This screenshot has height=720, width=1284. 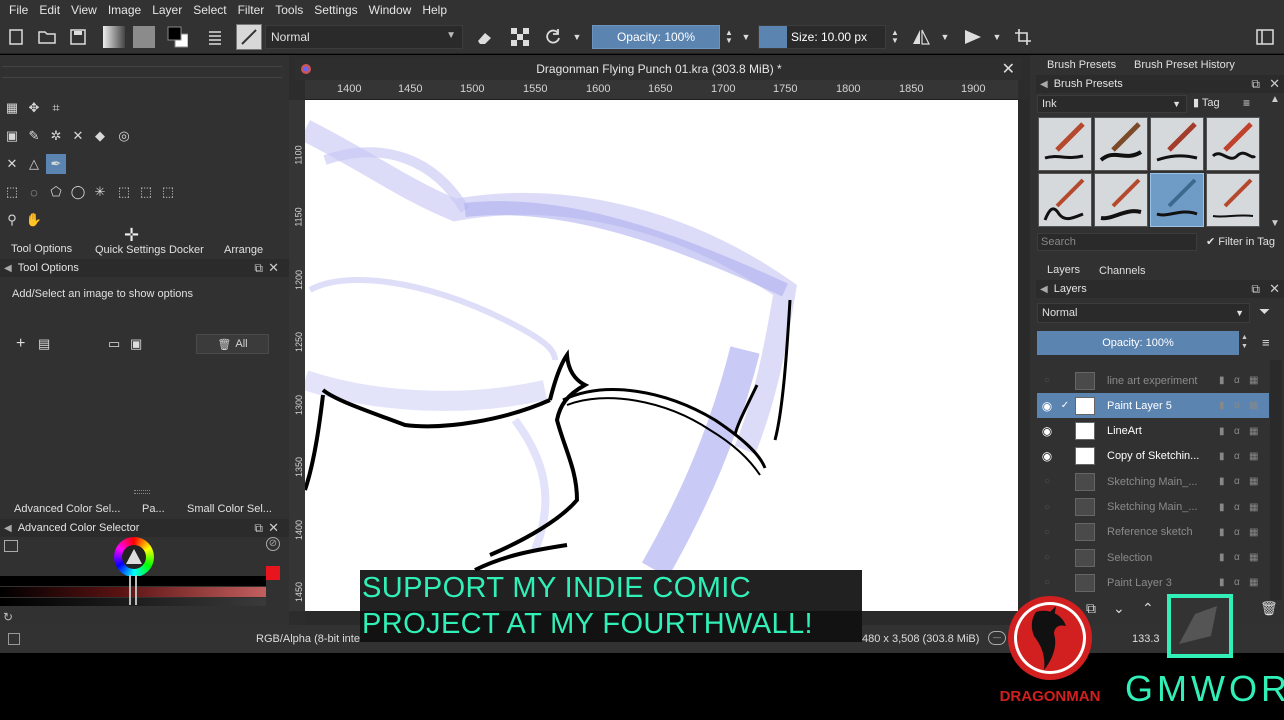 I want to click on paint-bucket-icon: ◆, so click(x=100, y=136).